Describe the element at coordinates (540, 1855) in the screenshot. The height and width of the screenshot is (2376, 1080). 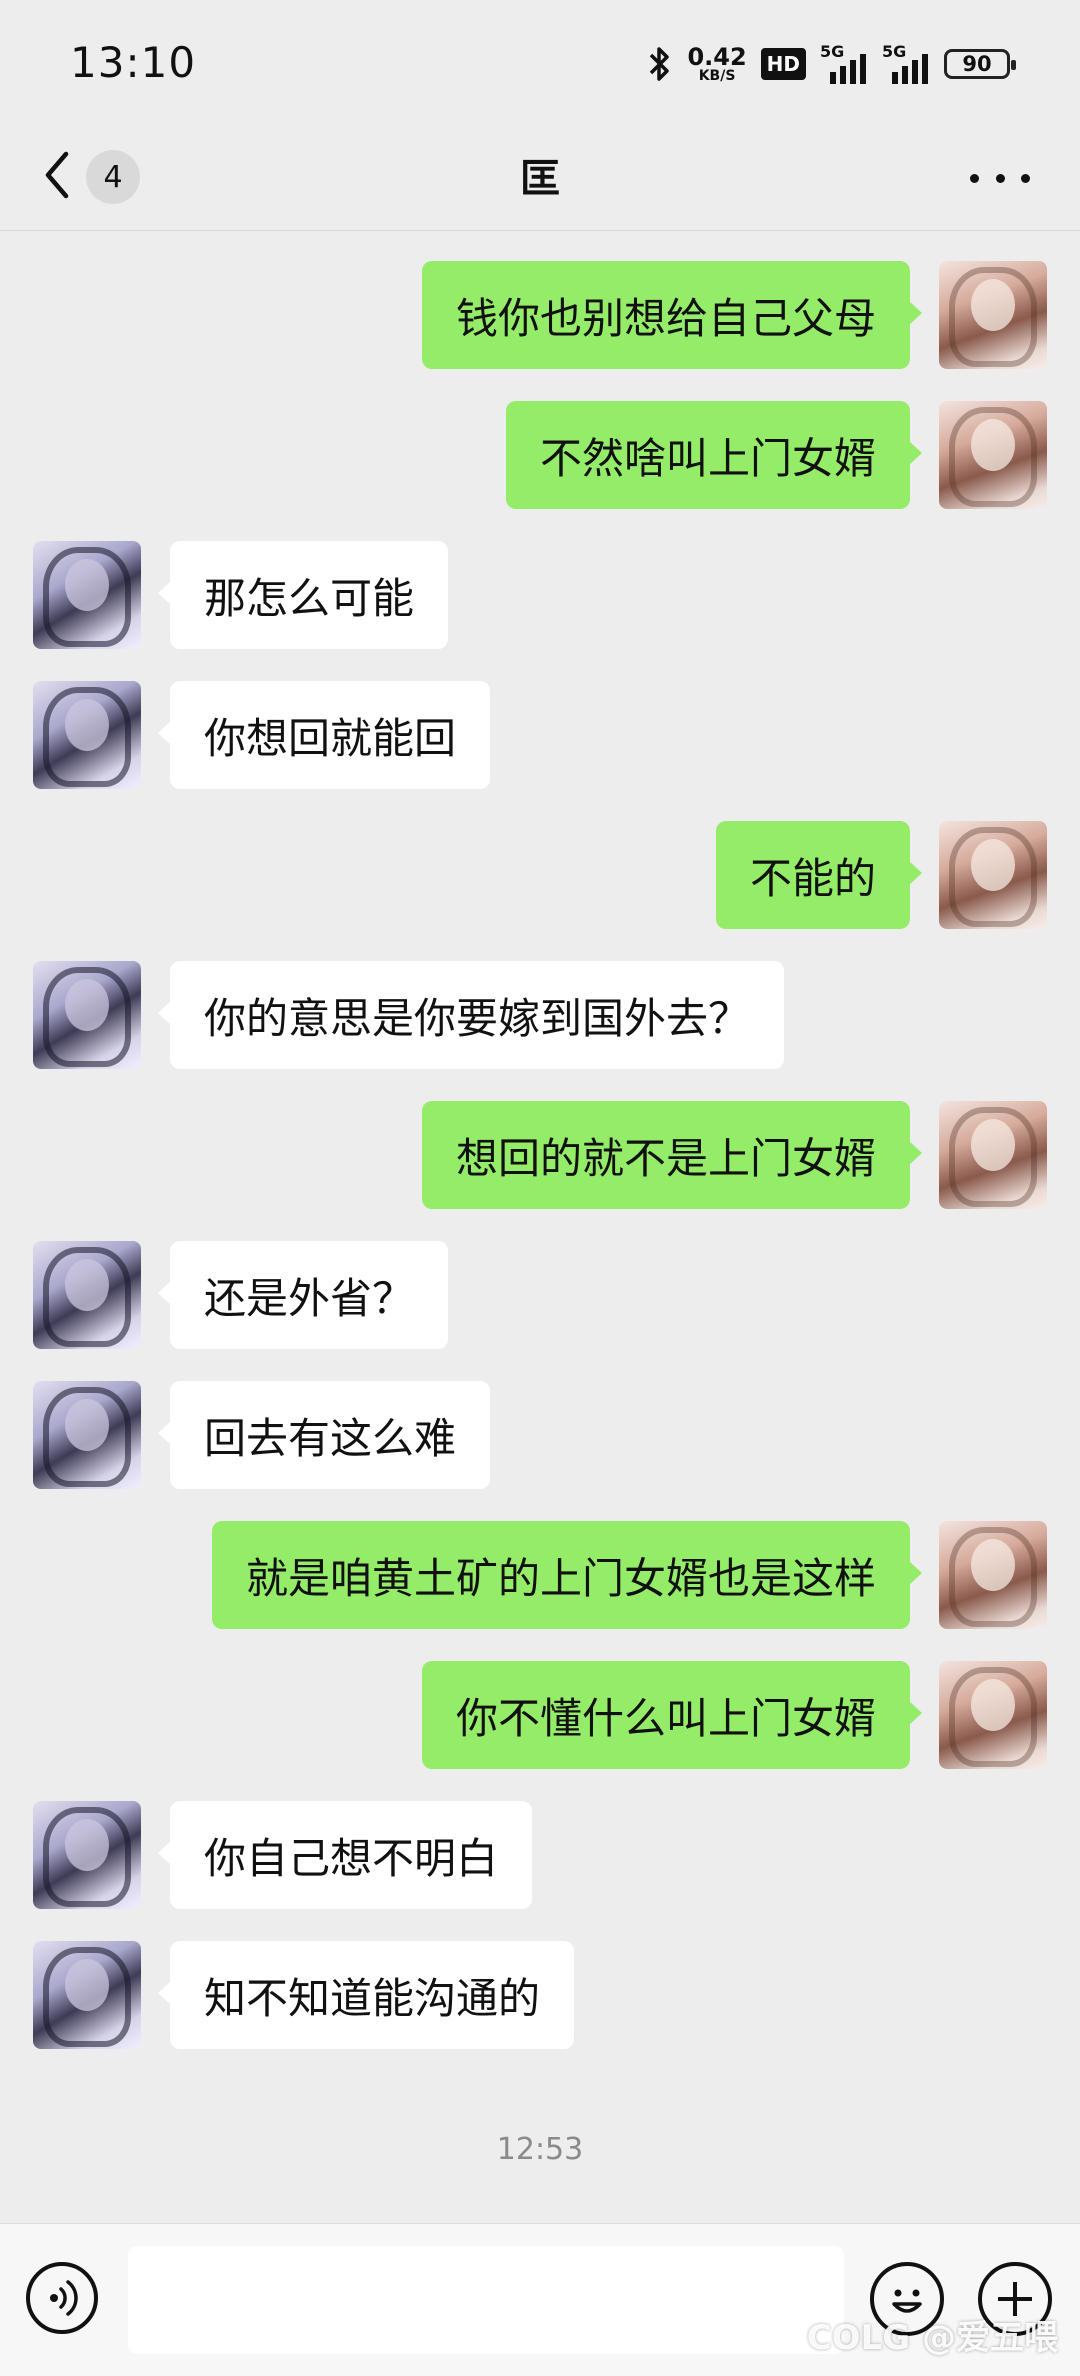
I see `message-row: 你自己想不明白` at that location.